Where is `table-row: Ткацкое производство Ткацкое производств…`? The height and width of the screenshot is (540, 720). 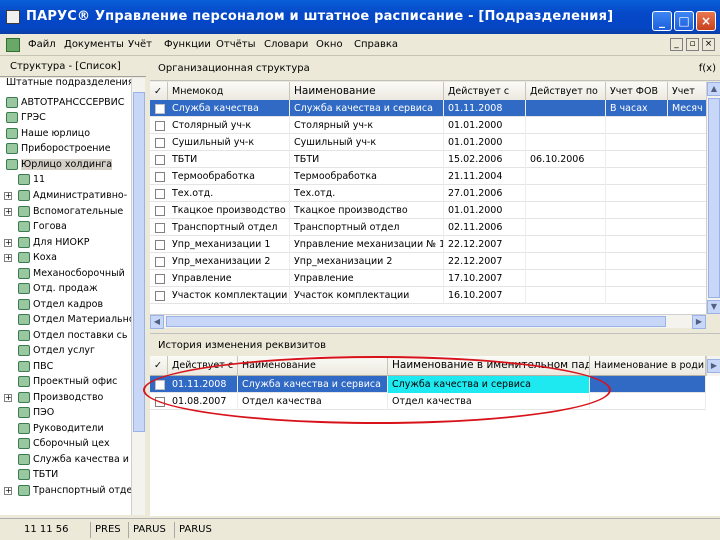 table-row: Ткацкое производство Ткацкое производств… is located at coordinates (428, 210).